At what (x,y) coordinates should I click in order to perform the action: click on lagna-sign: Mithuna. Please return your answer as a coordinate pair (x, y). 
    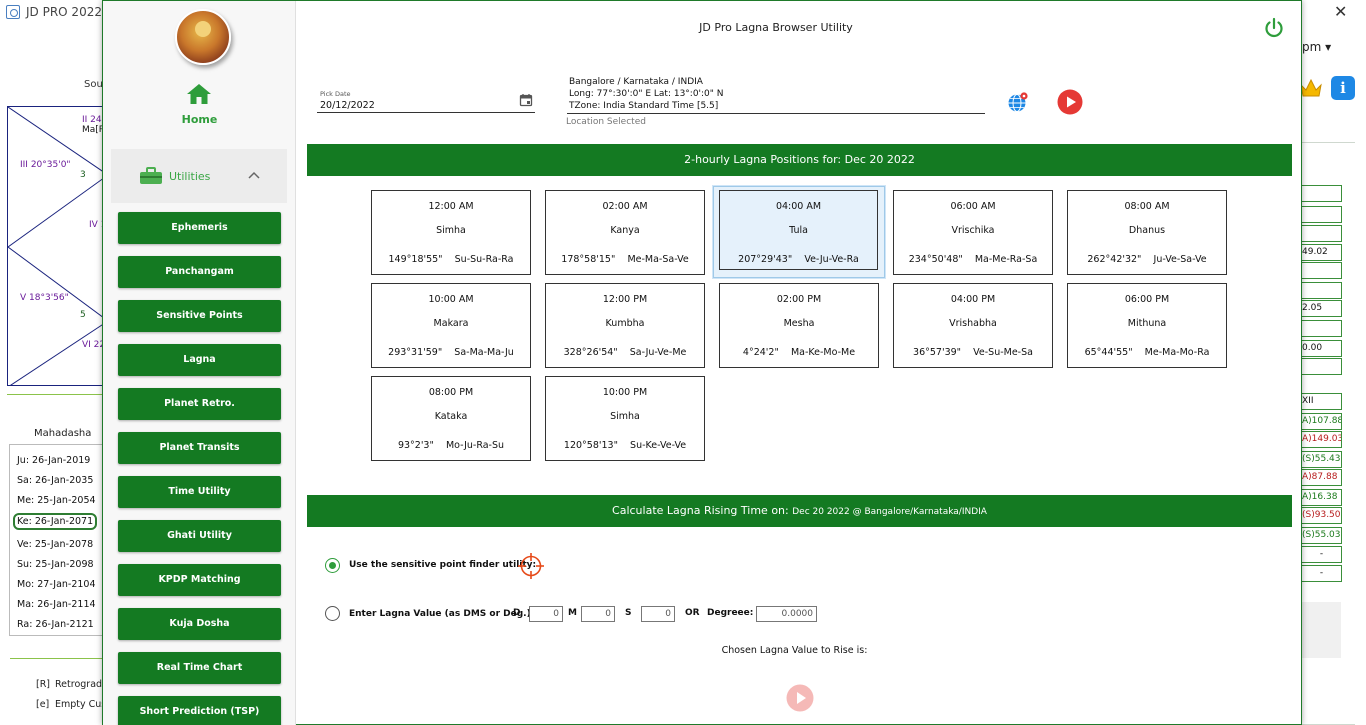
    Looking at the image, I should click on (1147, 323).